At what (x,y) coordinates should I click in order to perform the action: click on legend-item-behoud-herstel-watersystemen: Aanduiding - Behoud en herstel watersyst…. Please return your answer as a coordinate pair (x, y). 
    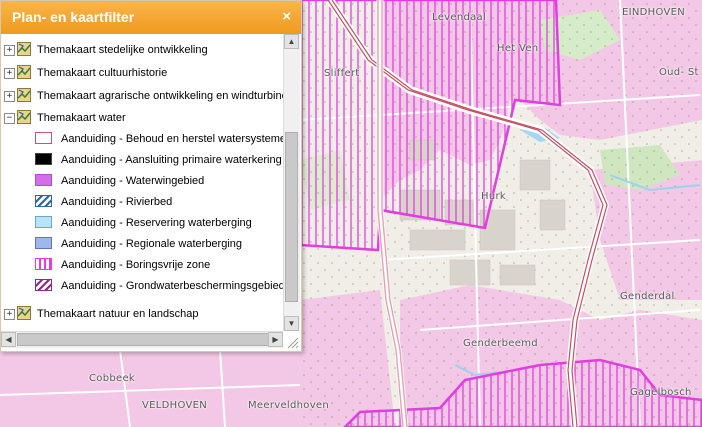
    Looking at the image, I should click on (142, 139).